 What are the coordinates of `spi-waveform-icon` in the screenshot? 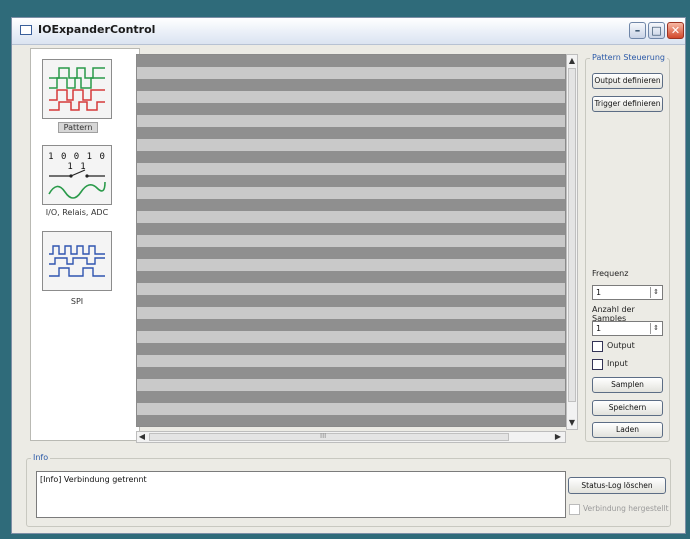 It's located at (77, 261).